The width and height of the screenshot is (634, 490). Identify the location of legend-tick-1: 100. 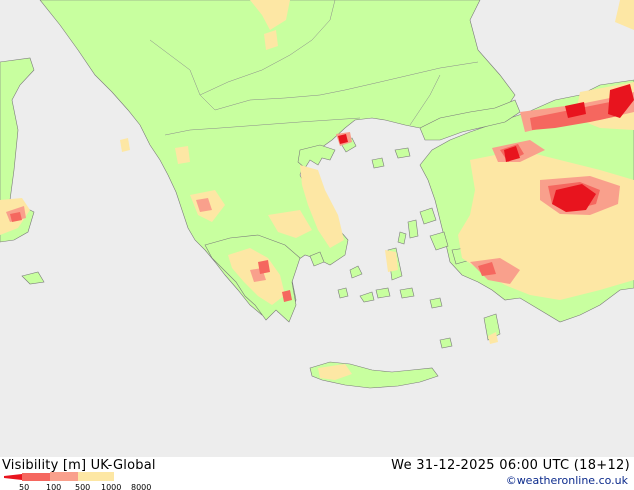
(53, 486).